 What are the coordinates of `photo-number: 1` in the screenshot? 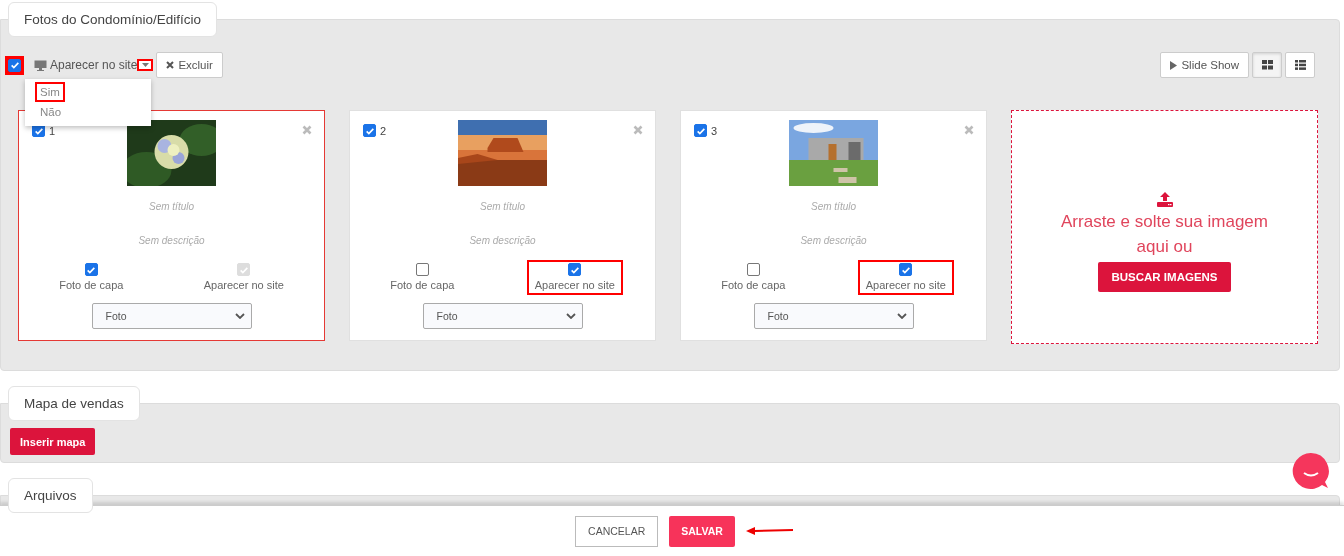 It's located at (52, 130).